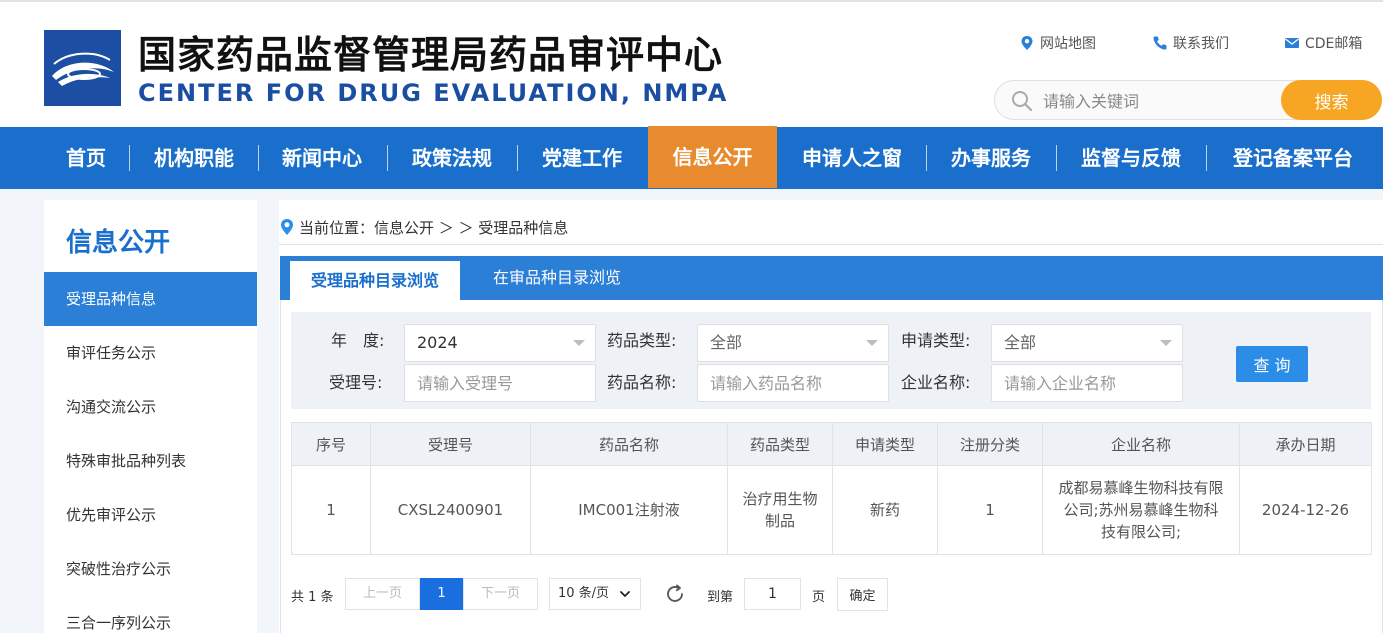  I want to click on nav-item-supervision: 监督与反馈, so click(1131, 158).